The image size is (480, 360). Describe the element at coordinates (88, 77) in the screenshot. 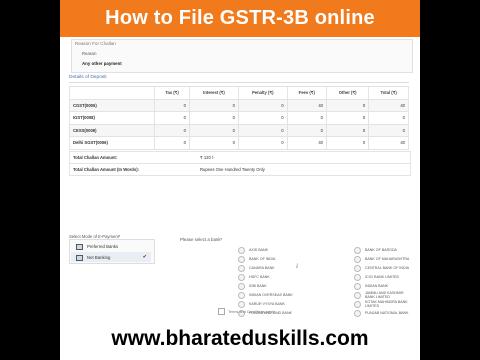

I see `details-of-deposit-title: Details of Deposit` at that location.